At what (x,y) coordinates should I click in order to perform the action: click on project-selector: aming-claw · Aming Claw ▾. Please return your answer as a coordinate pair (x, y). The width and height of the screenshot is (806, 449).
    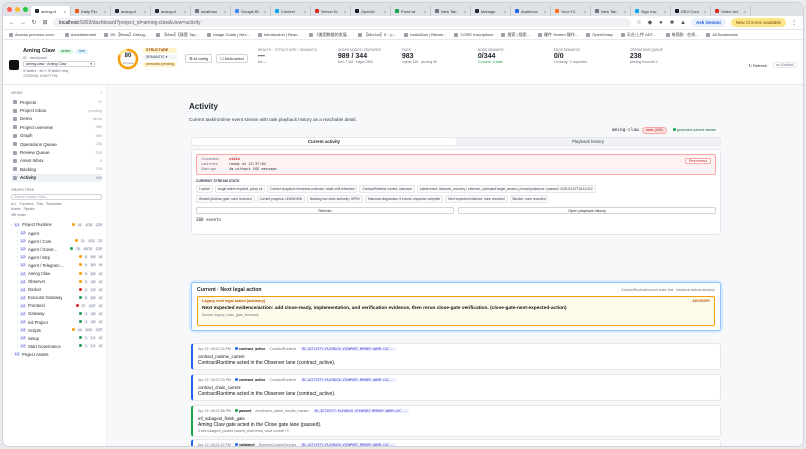
    Looking at the image, I should click on (59, 64).